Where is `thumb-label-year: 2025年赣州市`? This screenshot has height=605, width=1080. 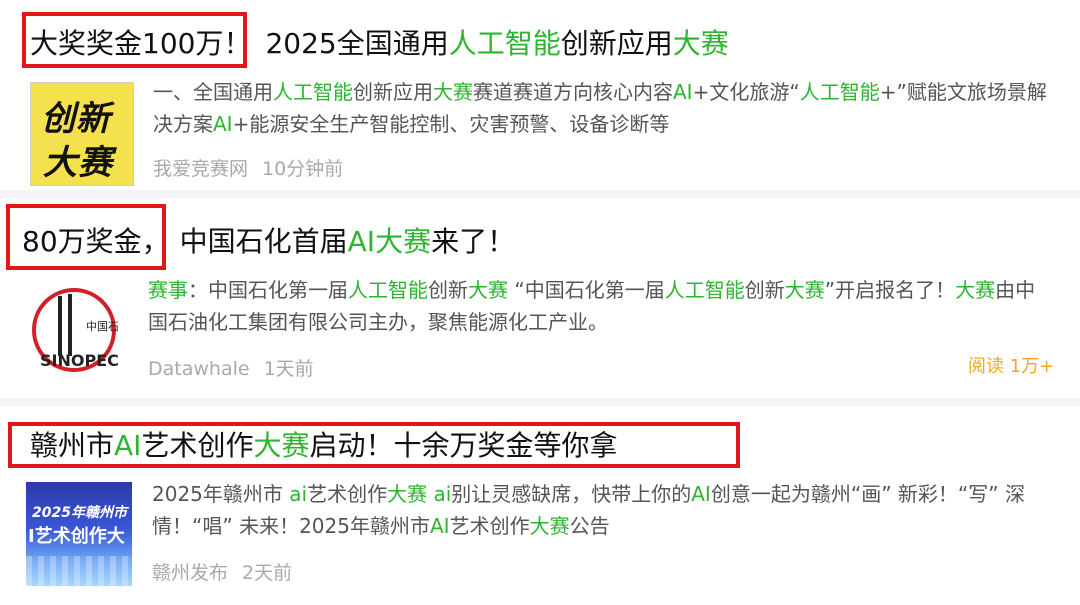 thumb-label-year: 2025年赣州市 is located at coordinates (79, 513).